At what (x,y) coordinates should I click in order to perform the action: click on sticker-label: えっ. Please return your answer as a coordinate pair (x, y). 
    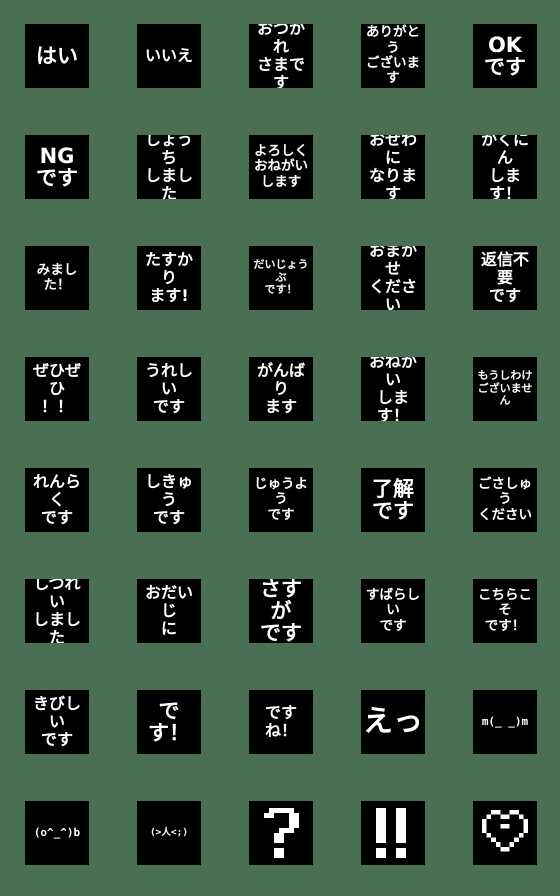
    Looking at the image, I should click on (393, 721).